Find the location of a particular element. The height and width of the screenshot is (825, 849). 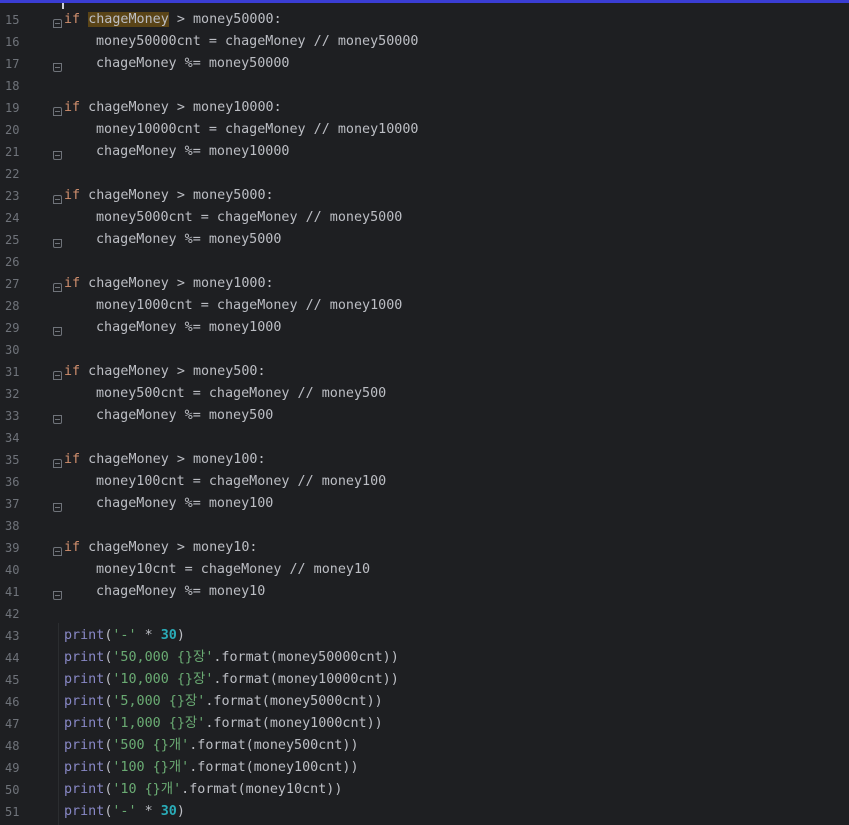

code-line: chageMoney %= money10 is located at coordinates (180, 592).